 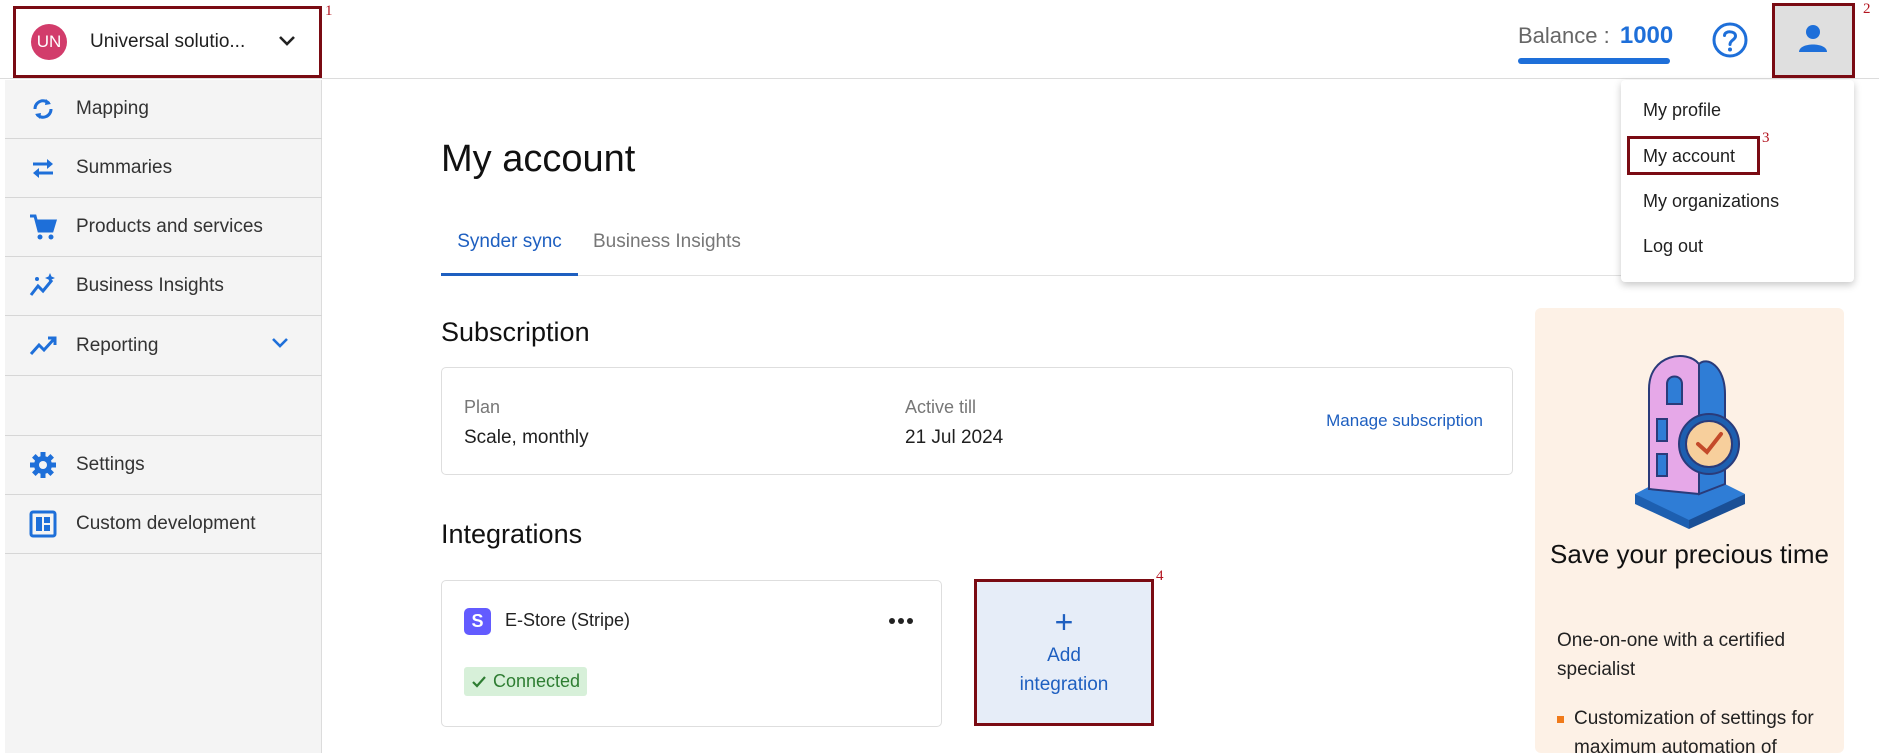 I want to click on gear-icon, so click(x=43, y=465).